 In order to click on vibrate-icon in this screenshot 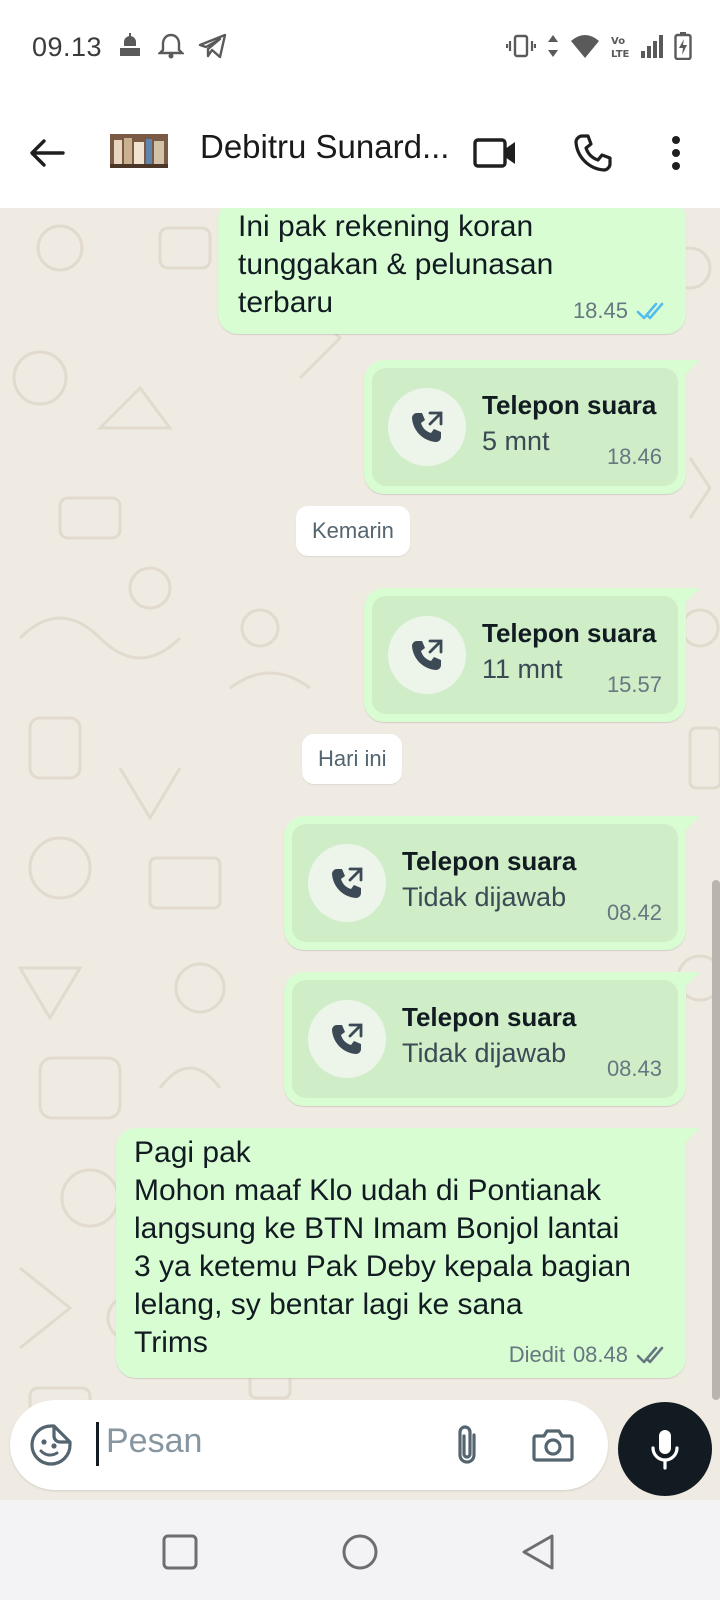, I will do `click(521, 48)`.